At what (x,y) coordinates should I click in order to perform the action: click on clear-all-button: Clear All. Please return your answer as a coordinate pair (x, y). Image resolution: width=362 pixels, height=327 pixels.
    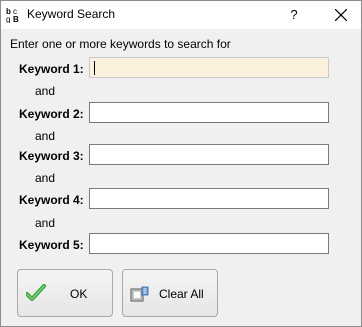
    Looking at the image, I should click on (170, 293).